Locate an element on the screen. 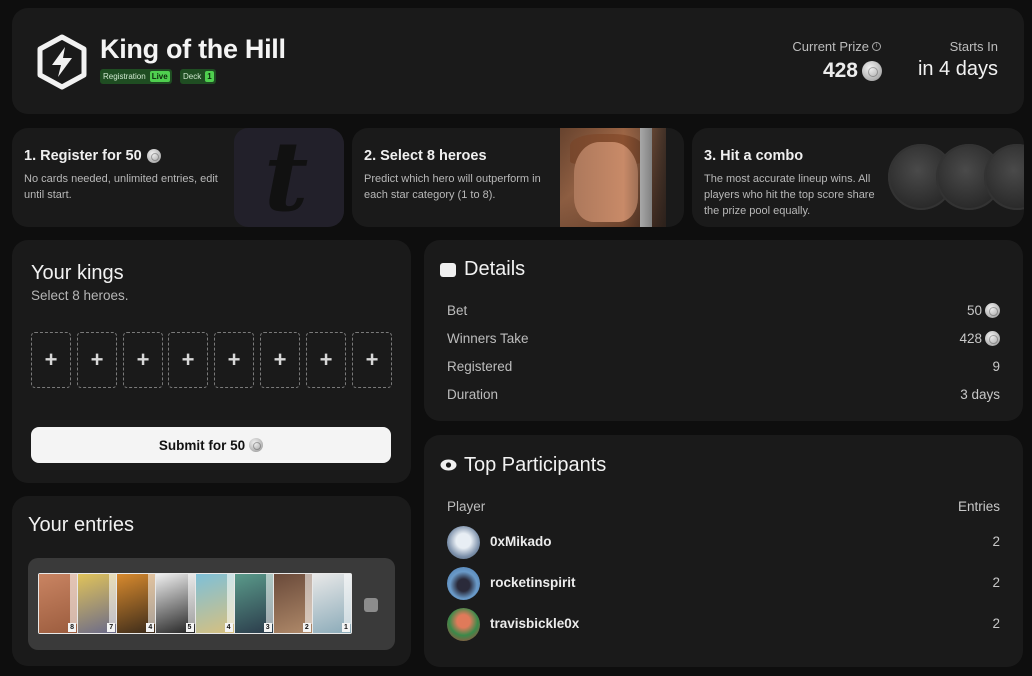  your-entries-panel: Your entries 8 7 4 5 4 3 2 1 is located at coordinates (211, 581).